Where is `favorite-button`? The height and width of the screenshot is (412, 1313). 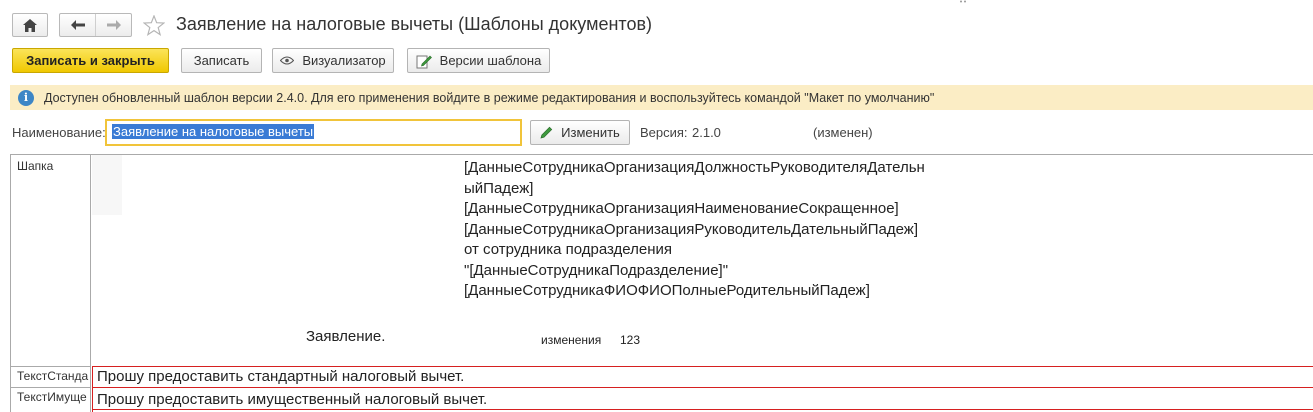
favorite-button is located at coordinates (154, 25).